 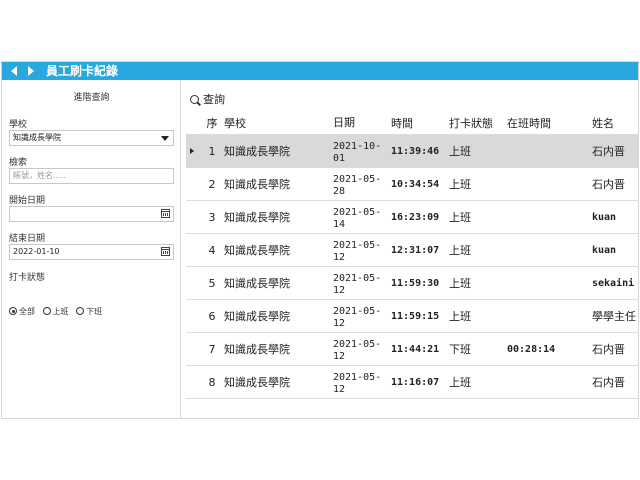 I want to click on table-row: 6 知識成長學院 2021-05- 12 11:59:15 上班 學學主任, so click(x=412, y=316).